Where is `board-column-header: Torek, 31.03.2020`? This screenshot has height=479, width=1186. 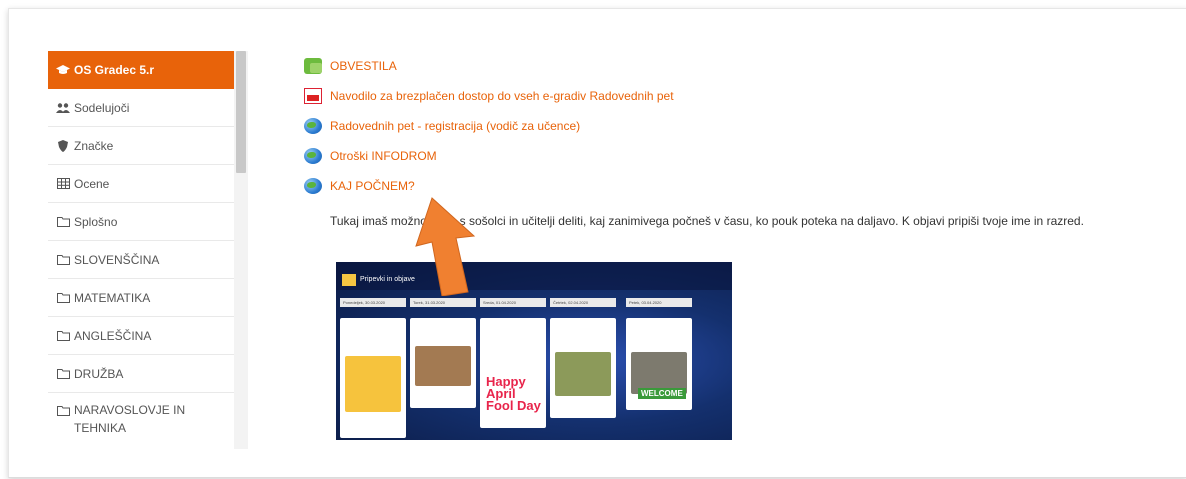 board-column-header: Torek, 31.03.2020 is located at coordinates (443, 302).